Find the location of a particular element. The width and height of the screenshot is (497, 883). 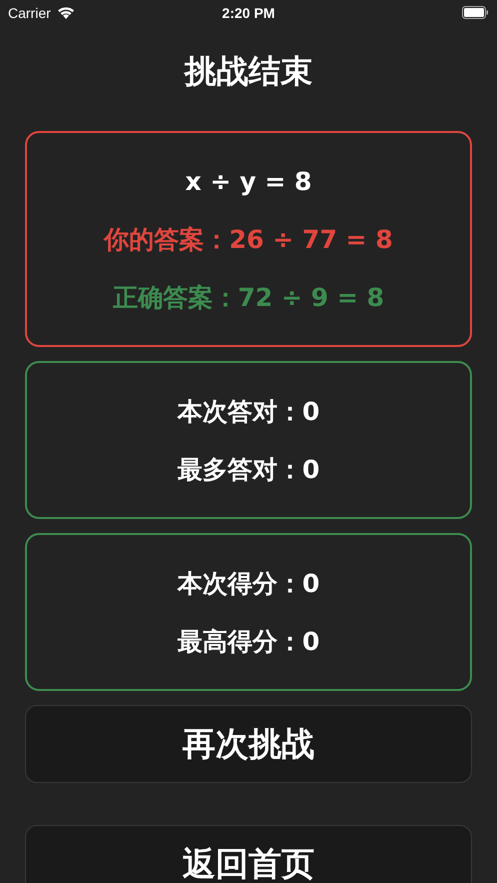

result-text: x ÷ y = 8 is located at coordinates (248, 182).